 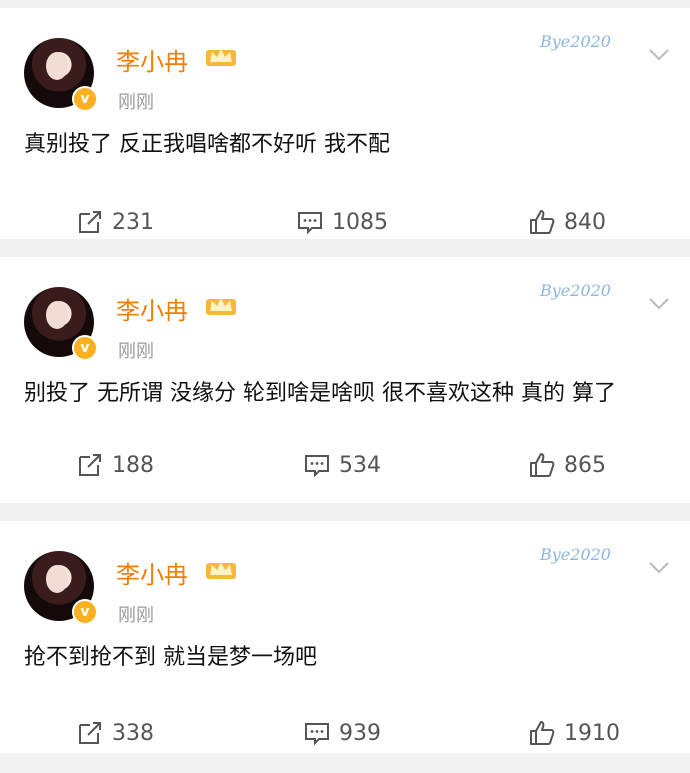 I want to click on like-count: 1910, so click(x=592, y=733).